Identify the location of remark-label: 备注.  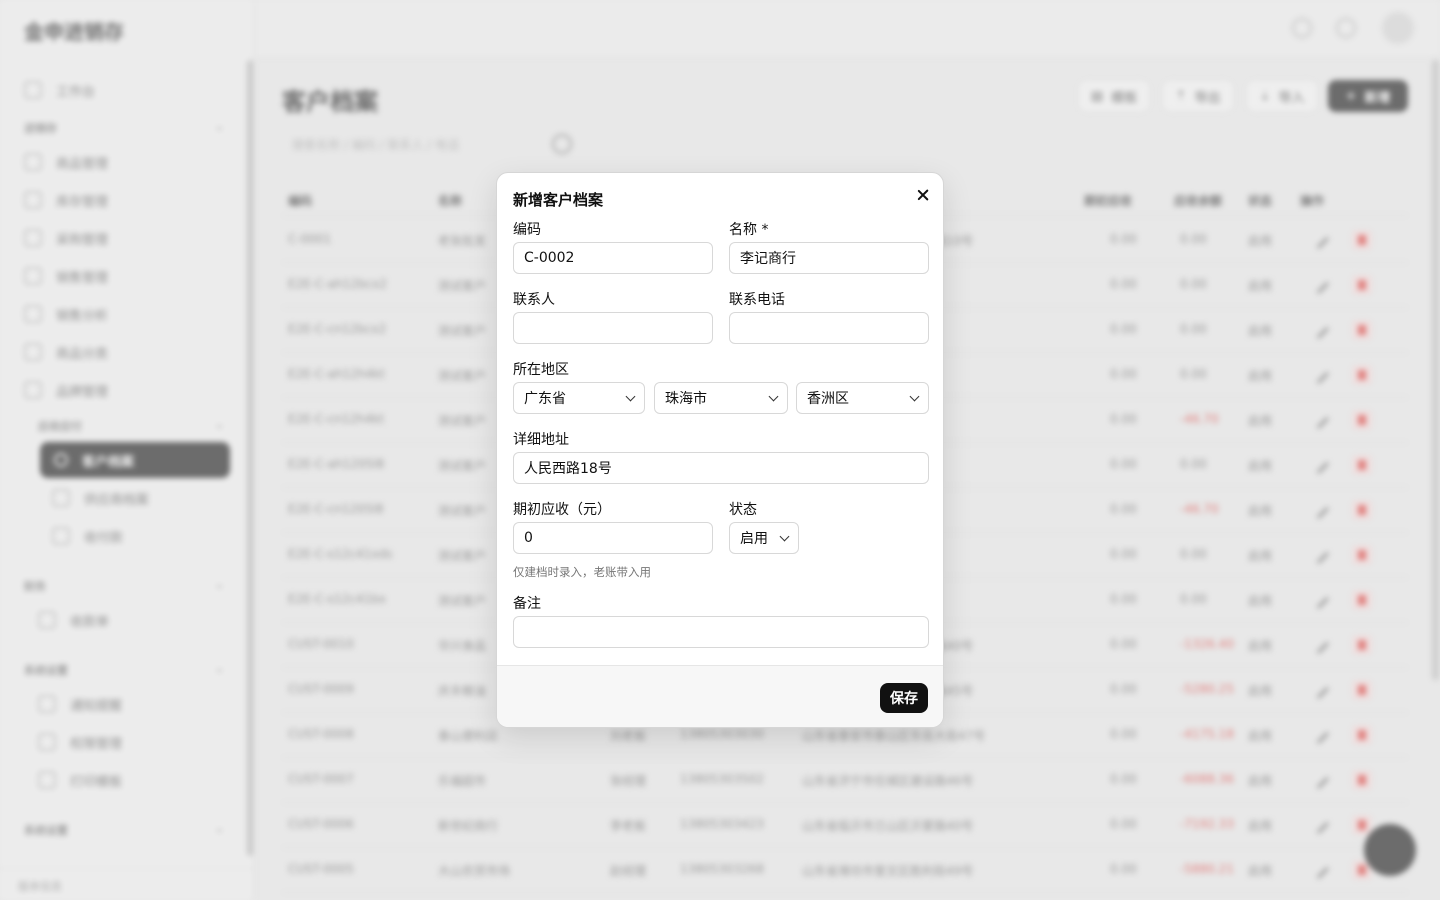
(527, 604).